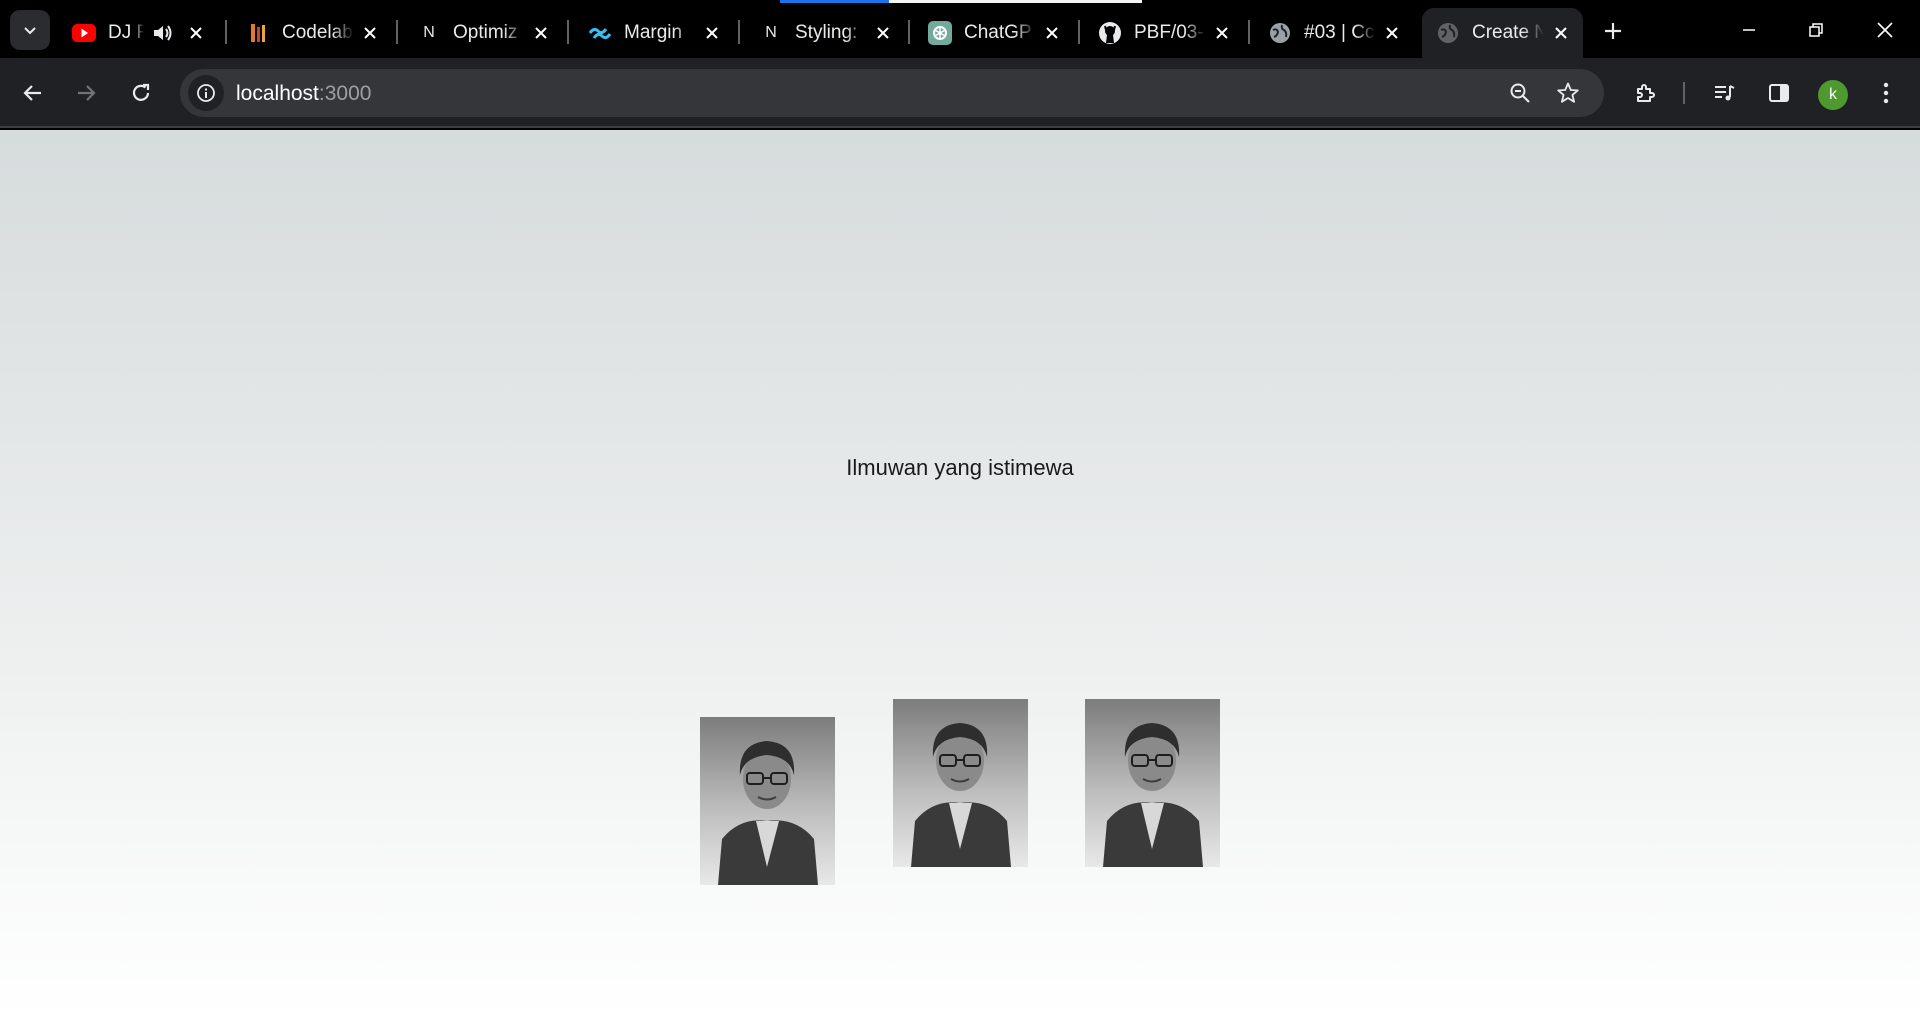  I want to click on playlist-music-icon, so click(1725, 93).